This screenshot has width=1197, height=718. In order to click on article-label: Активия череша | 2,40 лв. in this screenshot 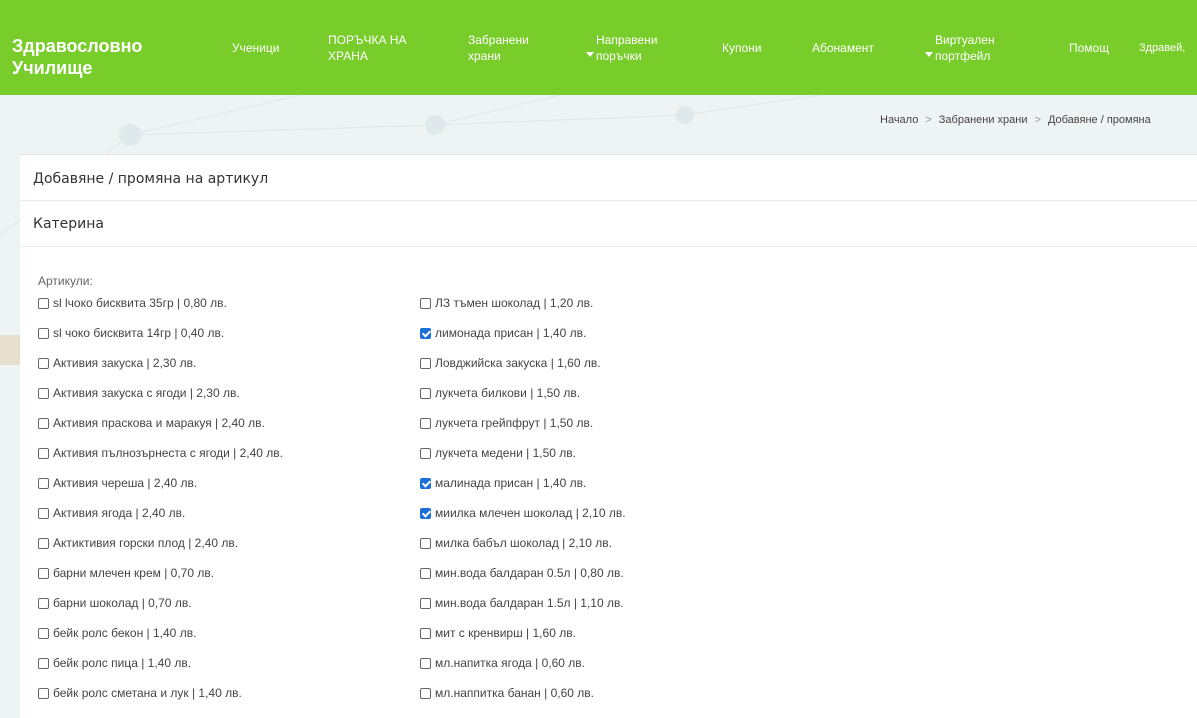, I will do `click(125, 483)`.